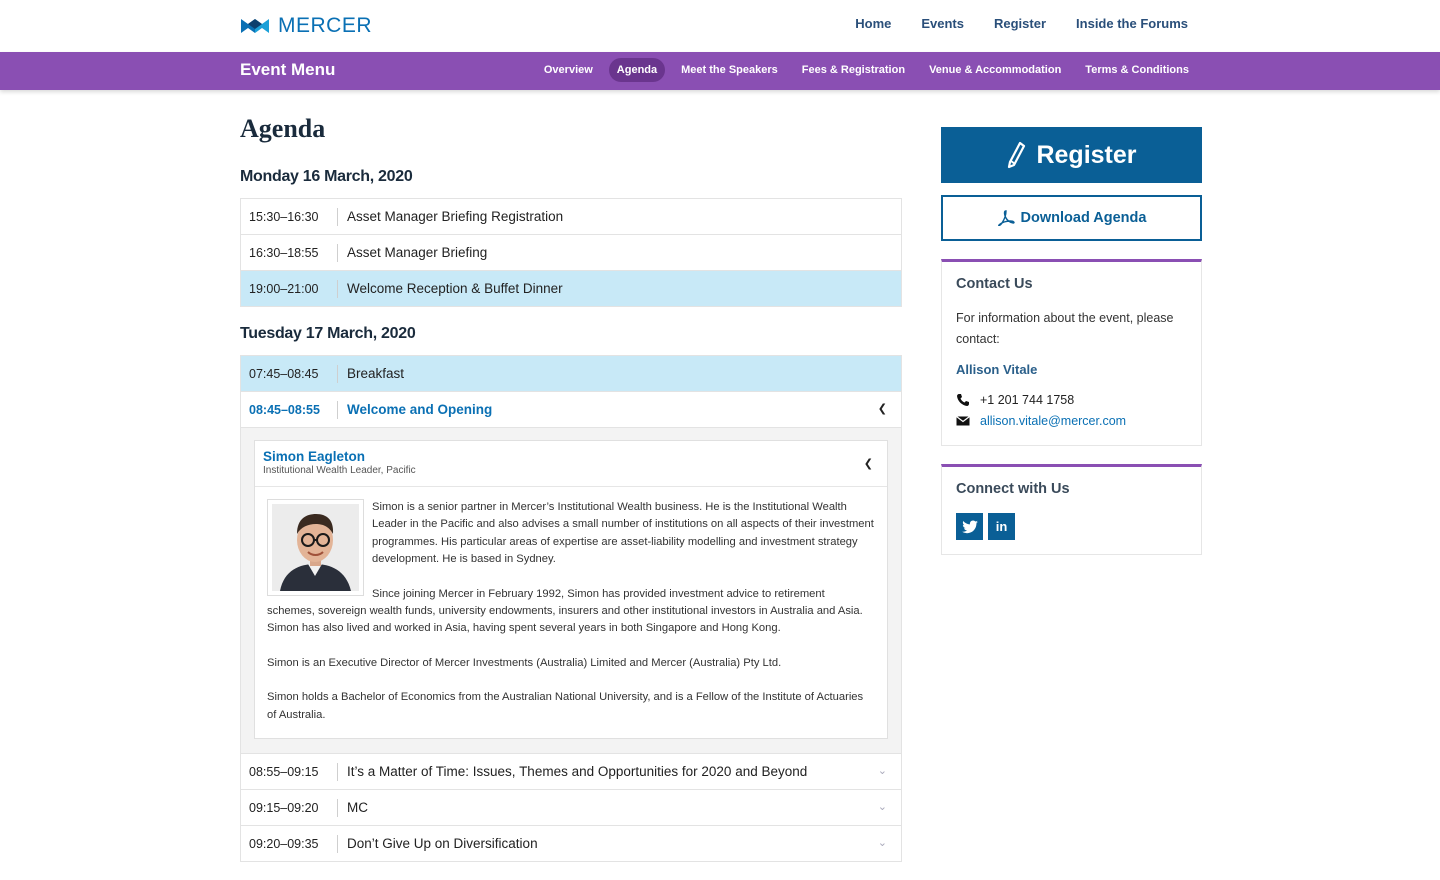  I want to click on day-heading: Monday 16 March, 2020, so click(326, 176).